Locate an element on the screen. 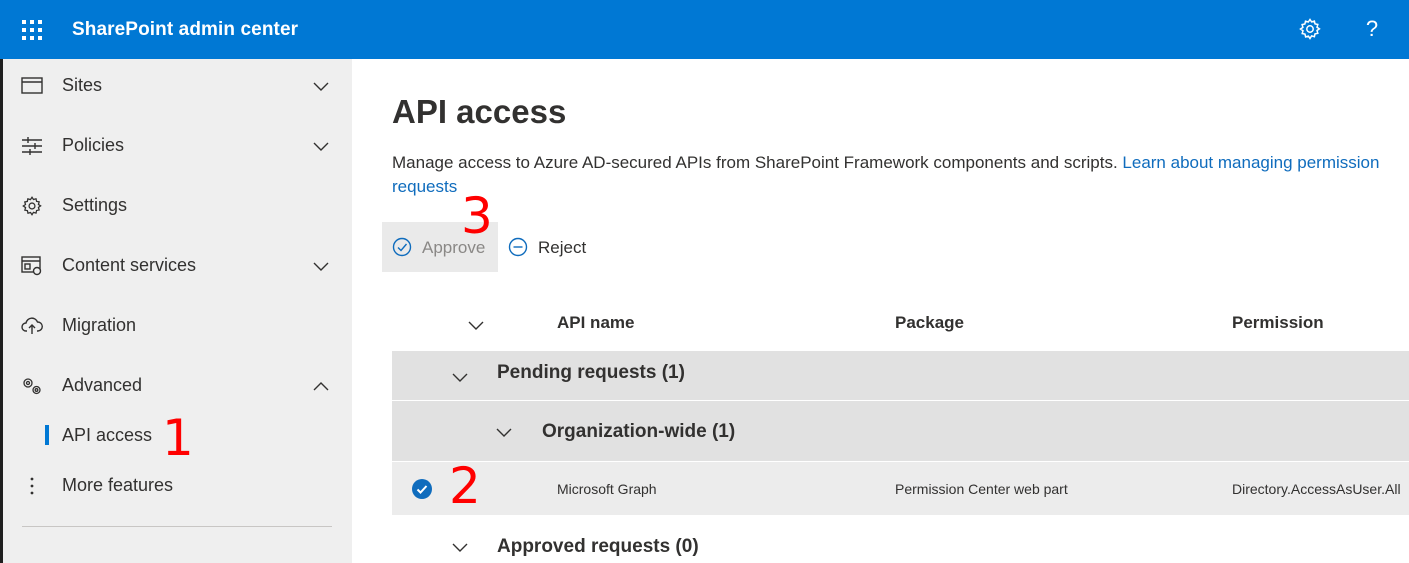 The height and width of the screenshot is (563, 1409). cell-api-name: Microsoft Graph is located at coordinates (607, 489).